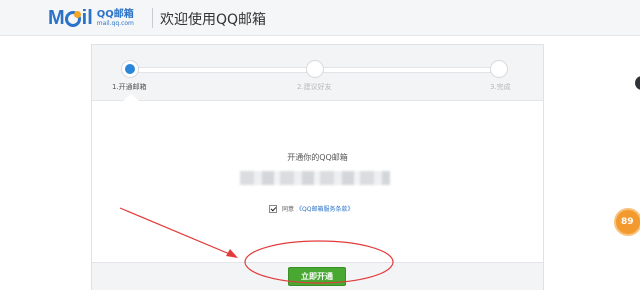 Image resolution: width=640 pixels, height=295 pixels. What do you see at coordinates (315, 69) in the screenshot?
I see `step-2-dot` at bounding box center [315, 69].